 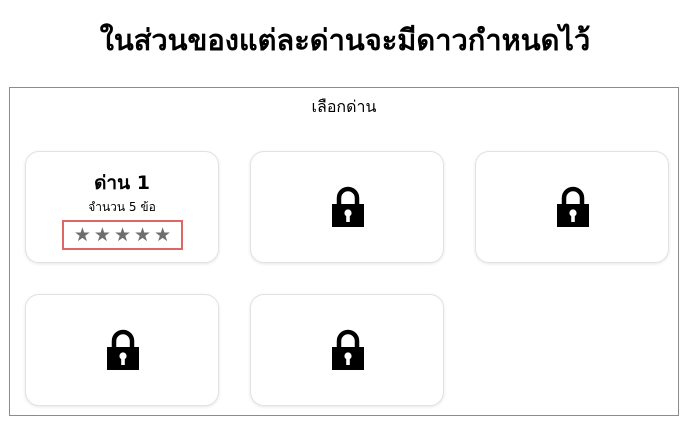 What do you see at coordinates (344, 106) in the screenshot?
I see `panel-title: เลือกด่าน` at bounding box center [344, 106].